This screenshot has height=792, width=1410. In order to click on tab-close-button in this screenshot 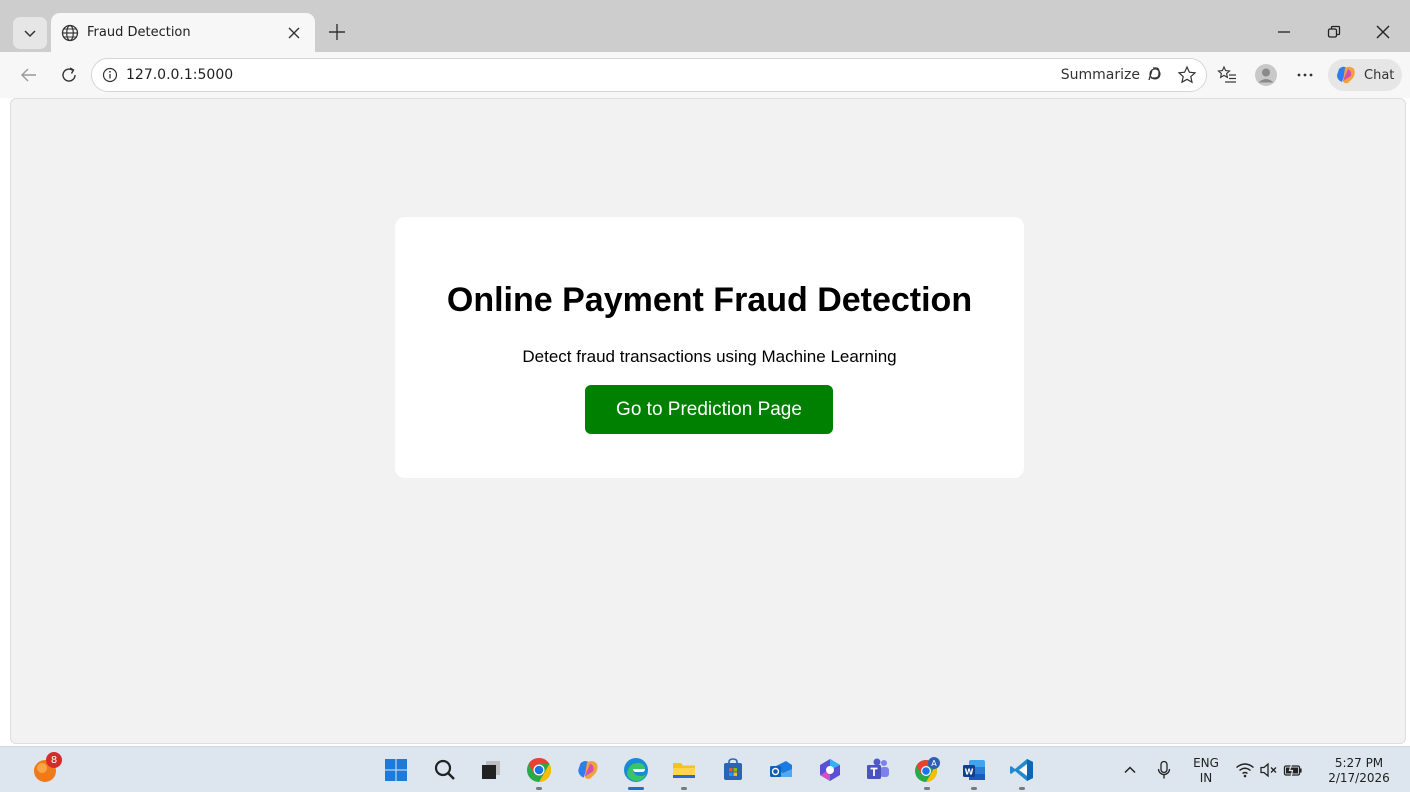, I will do `click(294, 33)`.